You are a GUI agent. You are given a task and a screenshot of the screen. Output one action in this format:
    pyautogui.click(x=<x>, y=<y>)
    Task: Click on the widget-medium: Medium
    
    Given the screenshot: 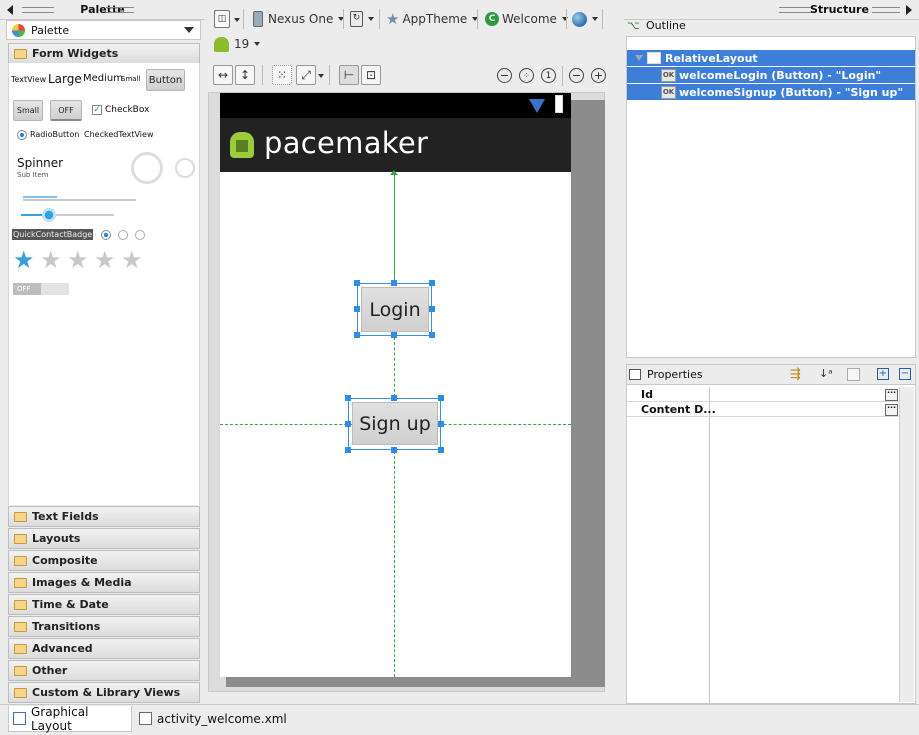 What is the action you would take?
    pyautogui.click(x=103, y=78)
    